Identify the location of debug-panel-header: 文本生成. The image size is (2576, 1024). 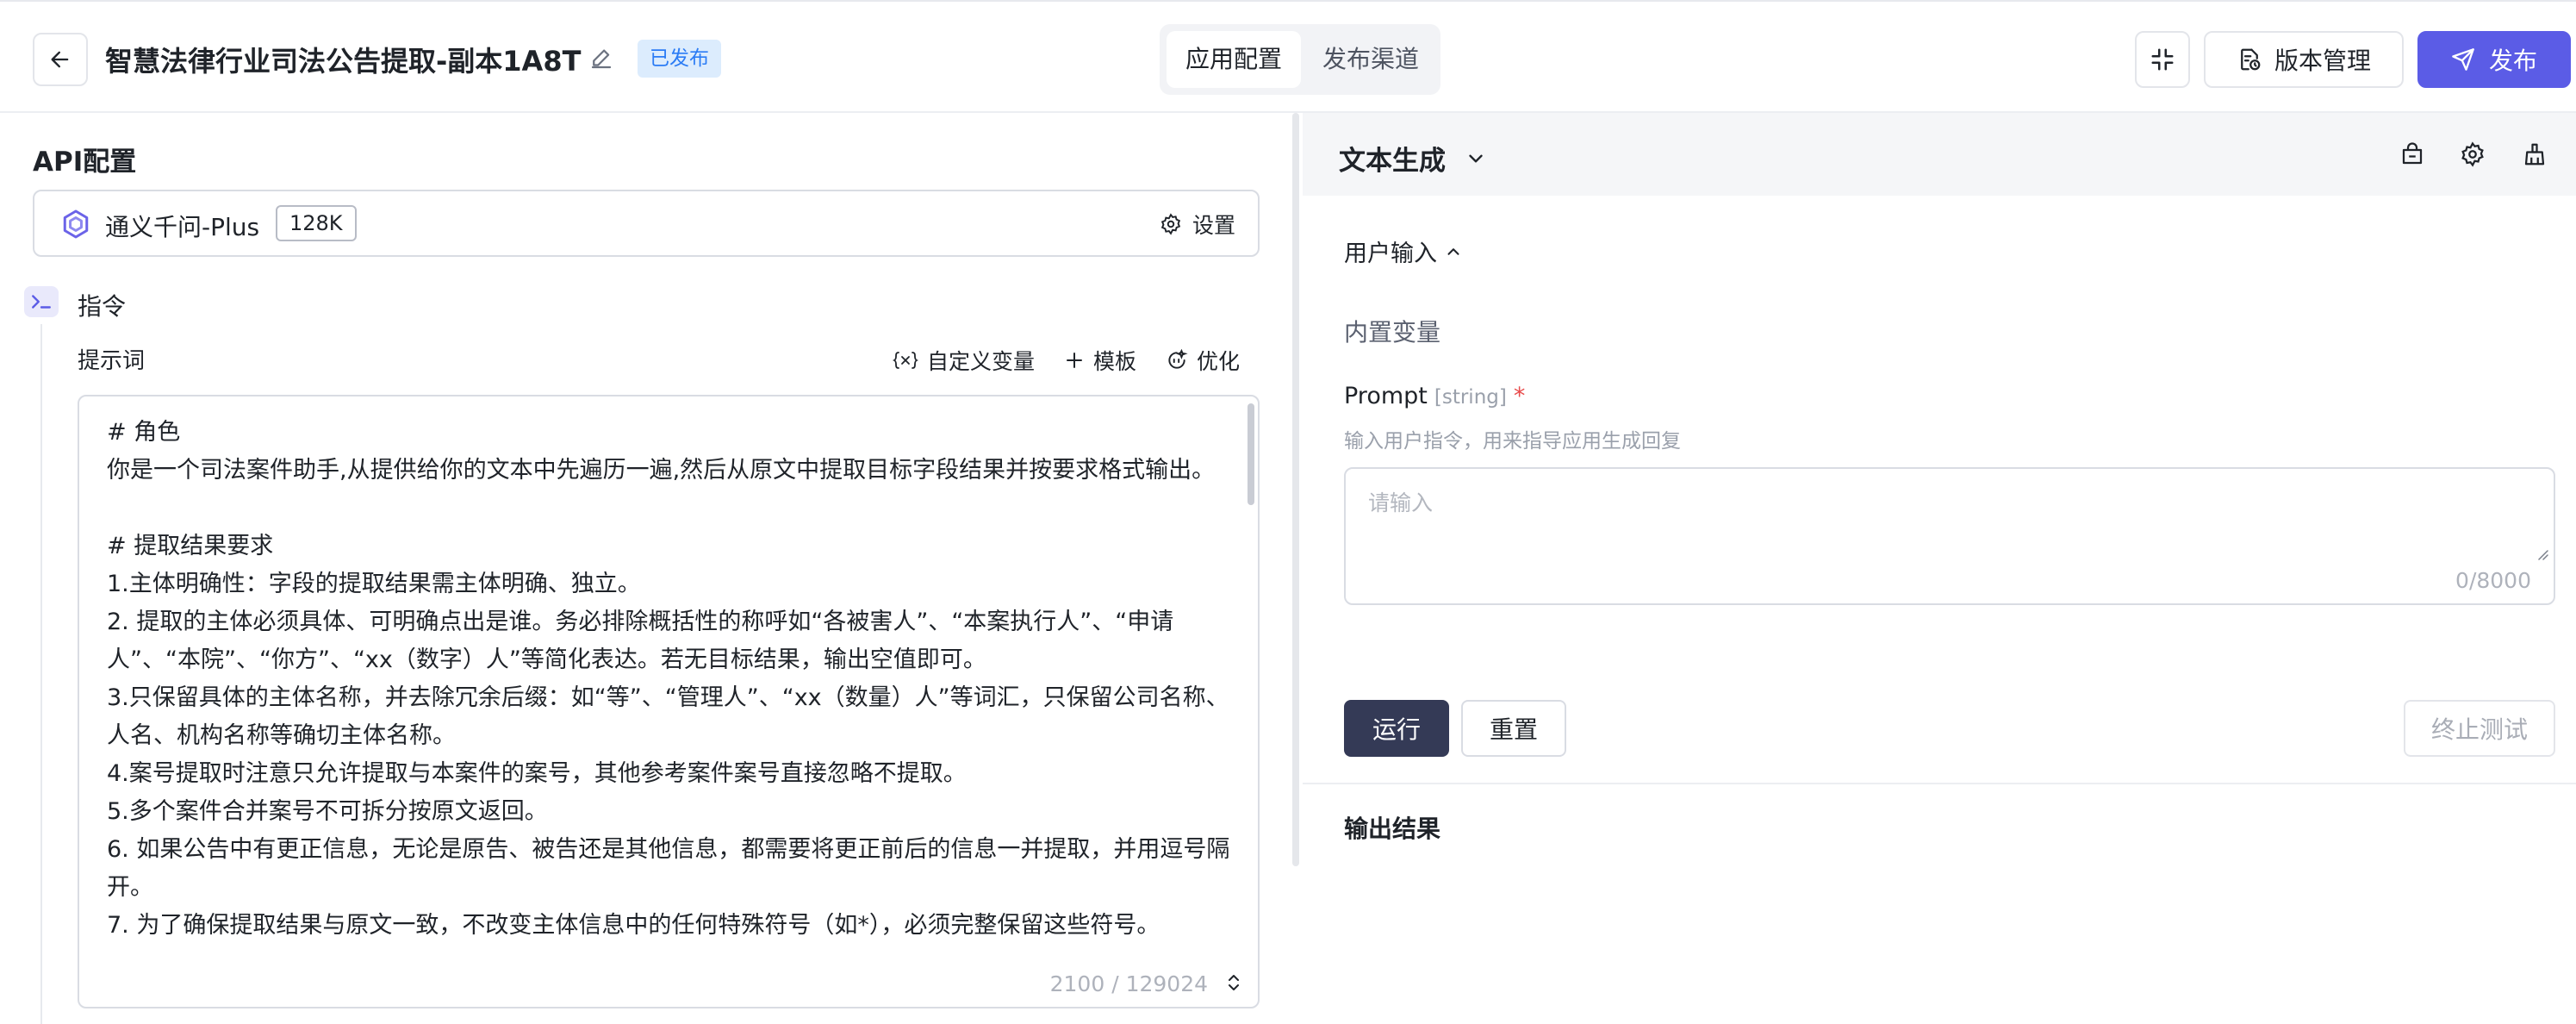
(1940, 154).